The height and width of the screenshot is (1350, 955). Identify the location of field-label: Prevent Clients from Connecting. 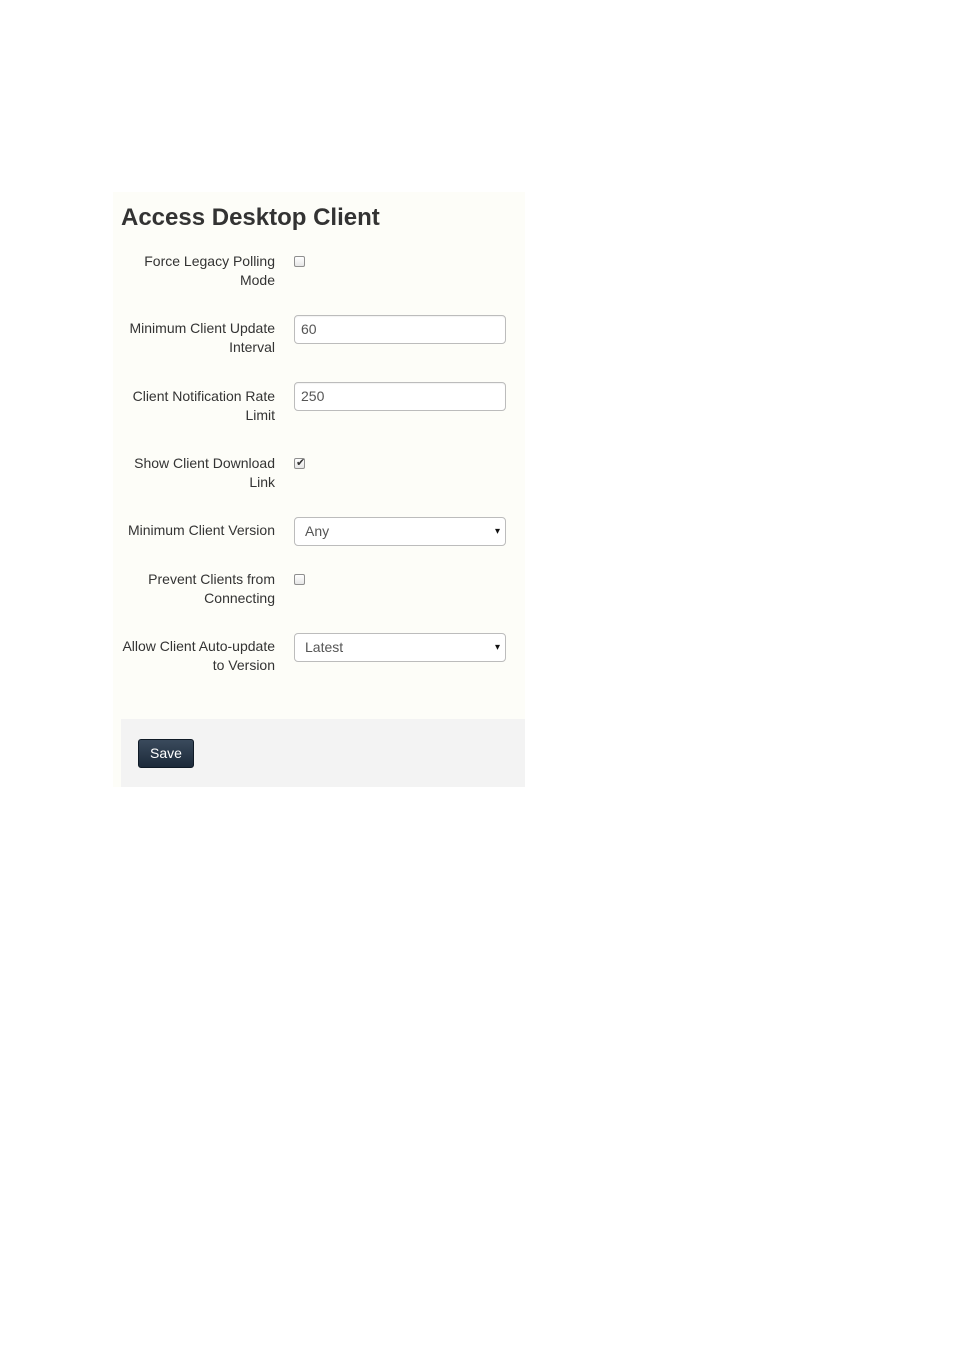
(211, 588).